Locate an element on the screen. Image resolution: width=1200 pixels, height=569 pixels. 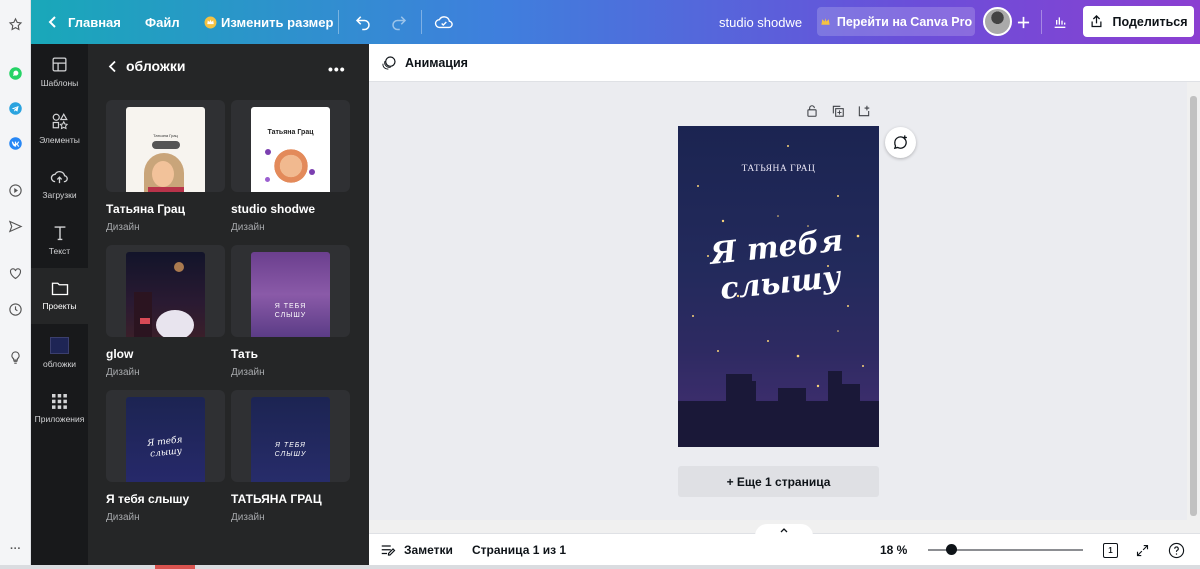
expand-pages-button is located at coordinates (784, 530).